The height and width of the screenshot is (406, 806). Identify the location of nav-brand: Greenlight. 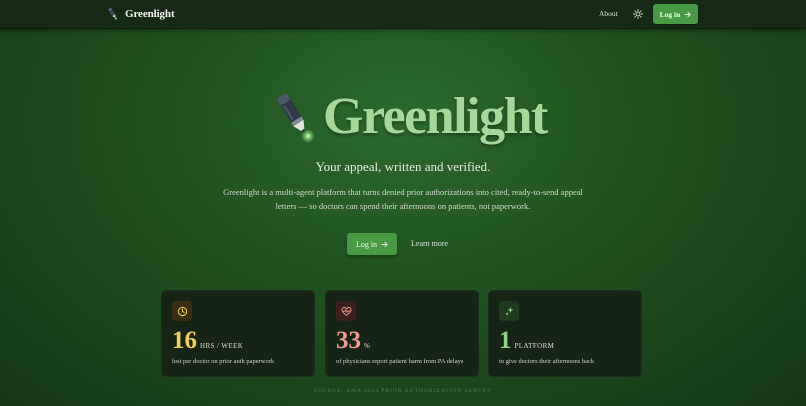
(141, 14).